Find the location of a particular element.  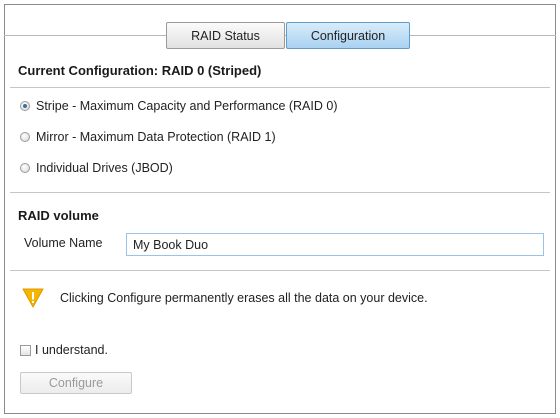

radio-option-jbod: Individual Drives (JBOD) is located at coordinates (96, 168).